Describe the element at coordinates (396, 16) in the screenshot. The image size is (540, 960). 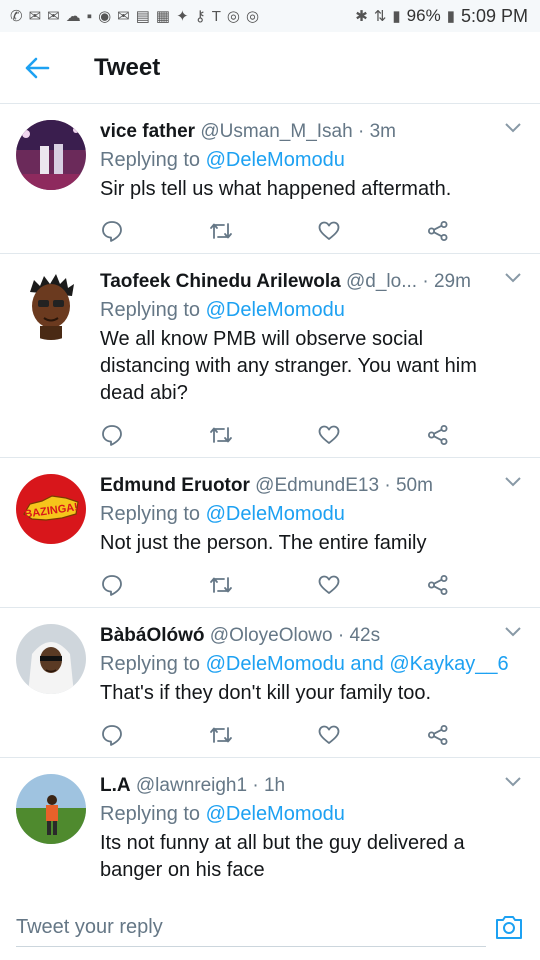
I see `signal-icon: ▮` at that location.